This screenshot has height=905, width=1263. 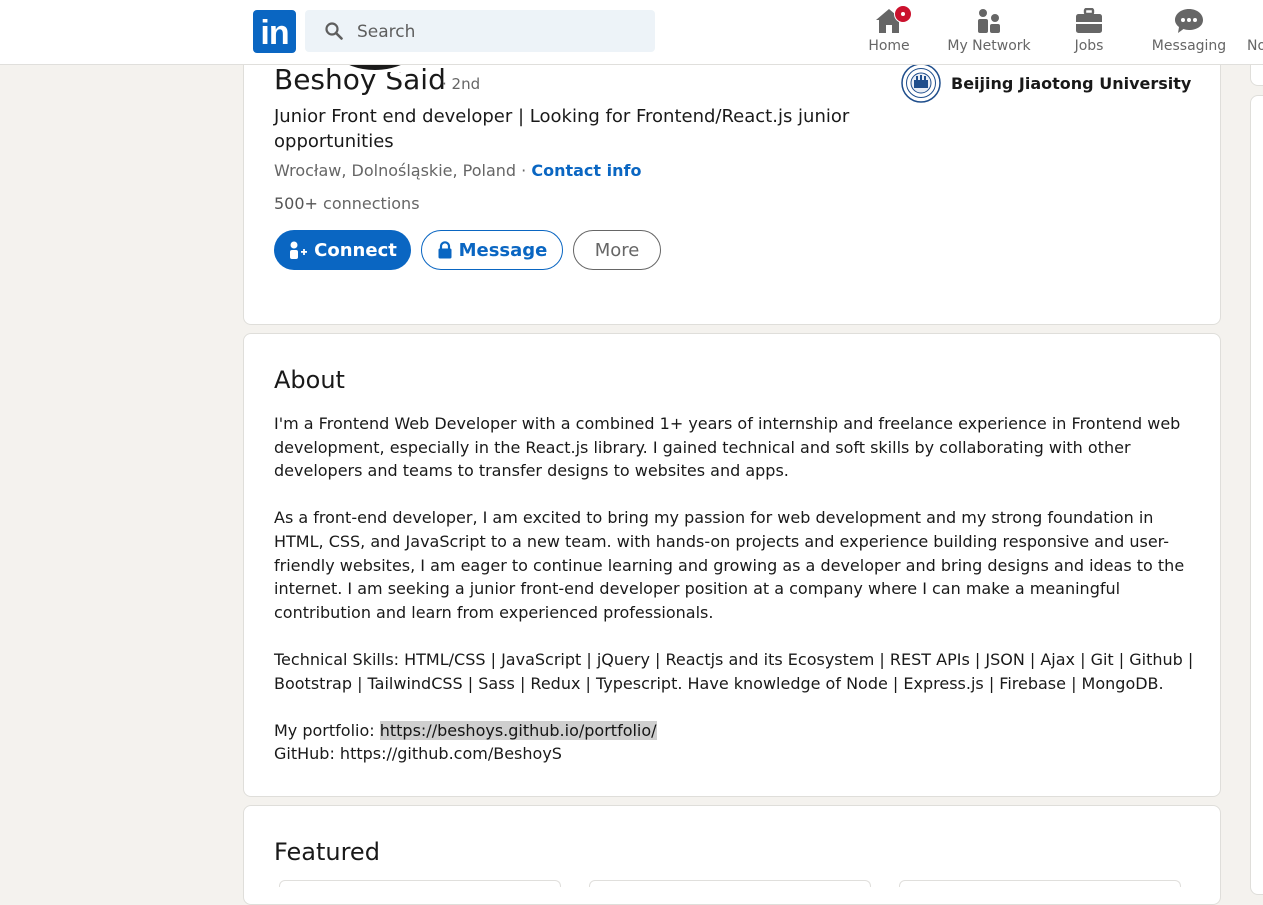 What do you see at coordinates (518, 730) in the screenshot?
I see `portfolio-link: https://beshoys.github.io/portfolio/` at bounding box center [518, 730].